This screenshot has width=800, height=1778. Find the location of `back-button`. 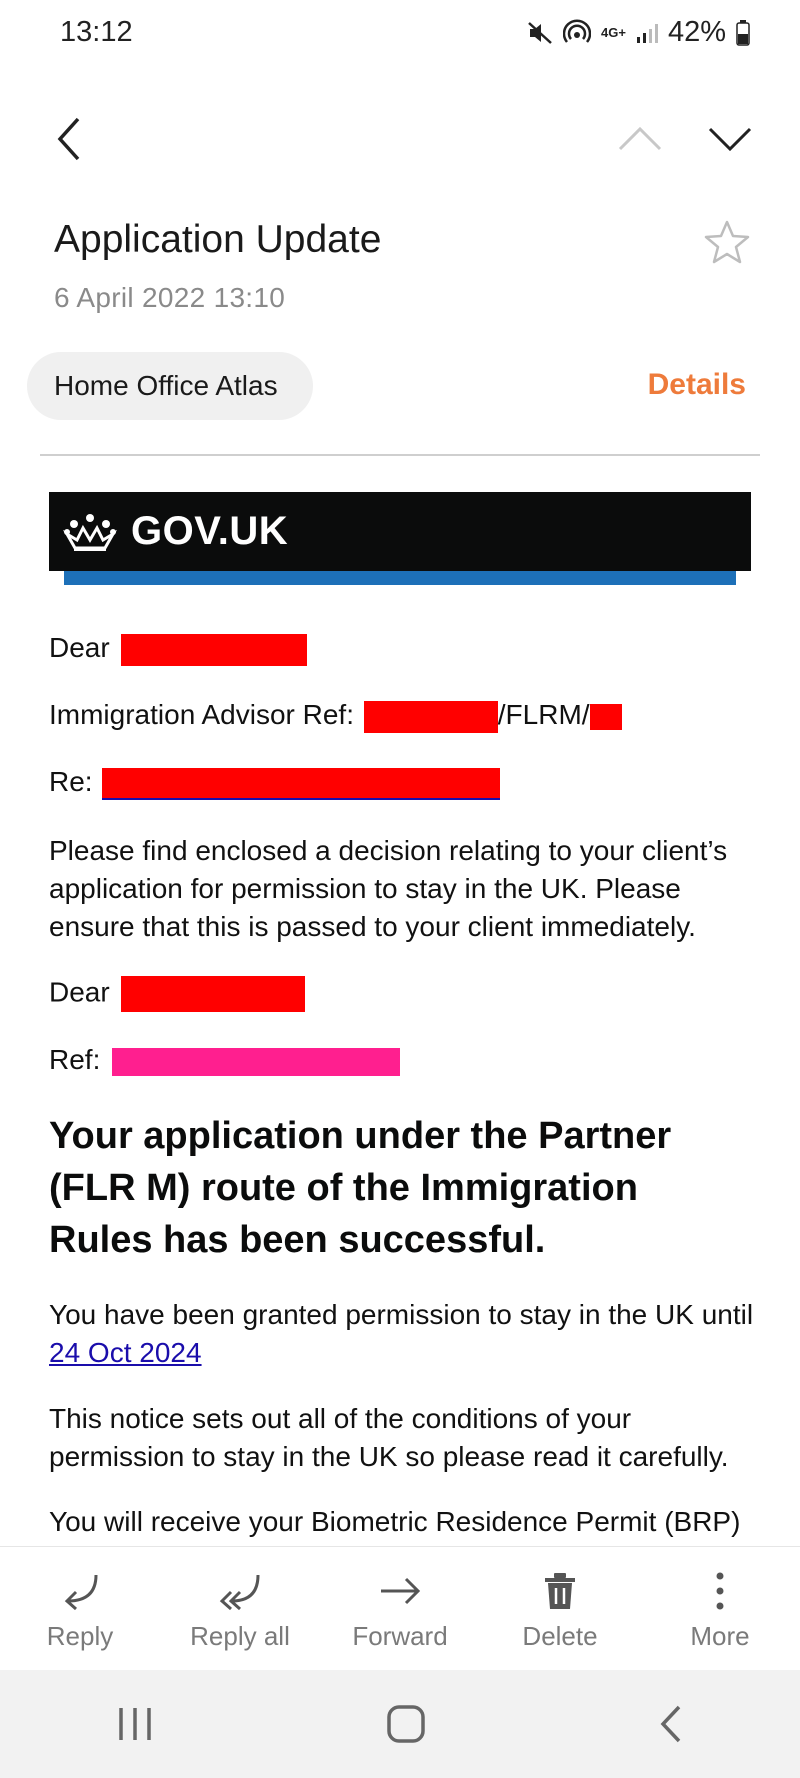

back-button is located at coordinates (69, 139).